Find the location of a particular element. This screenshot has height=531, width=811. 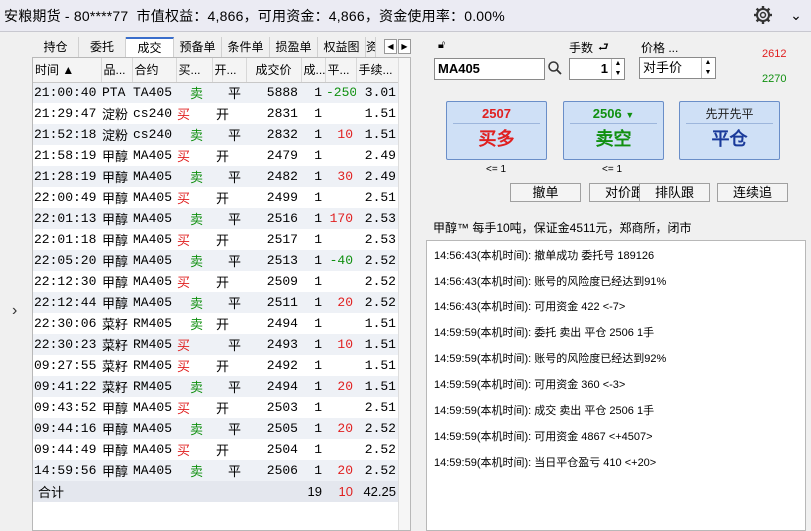

tab-stop-orders: 损盈单 is located at coordinates (294, 47).